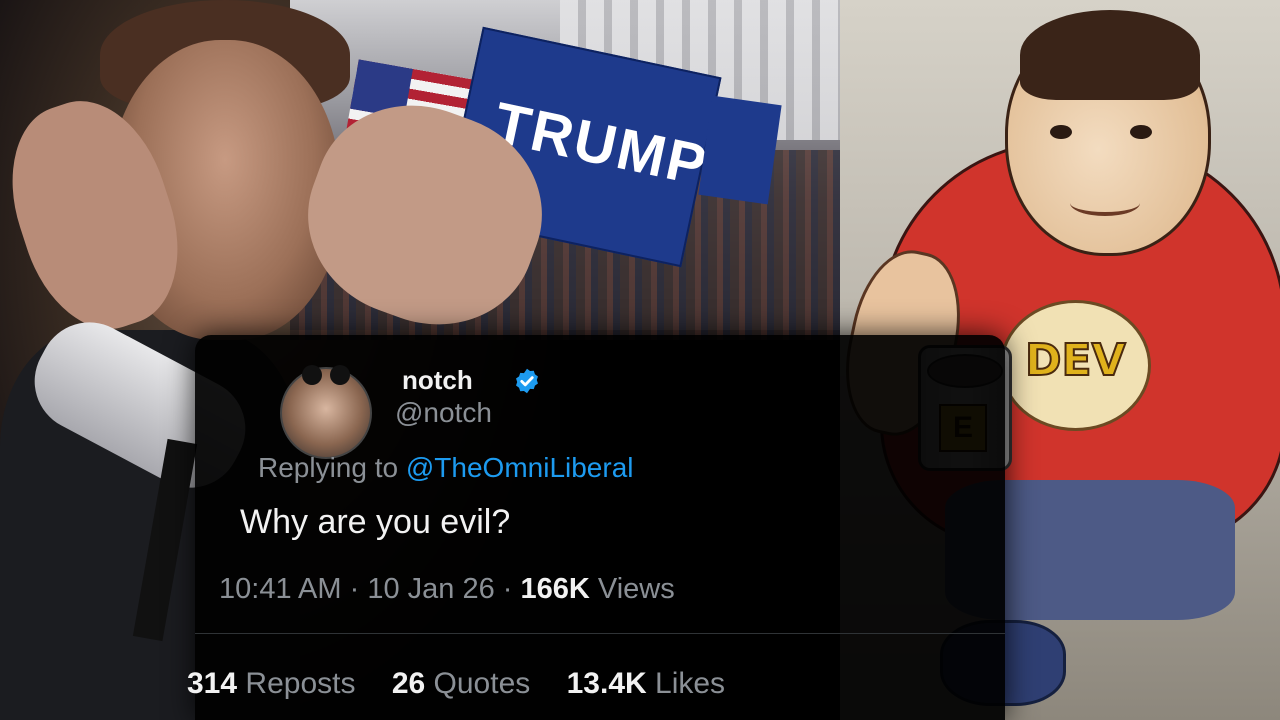 The height and width of the screenshot is (720, 1280). I want to click on character-eye-left, so click(1061, 132).